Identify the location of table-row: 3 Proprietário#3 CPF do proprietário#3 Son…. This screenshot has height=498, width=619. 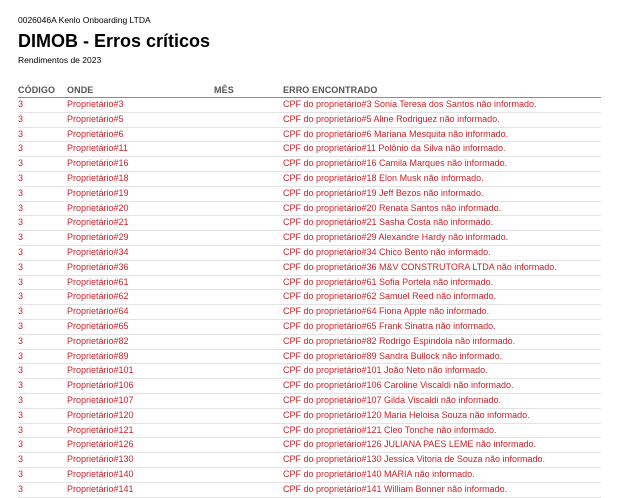
(309, 105).